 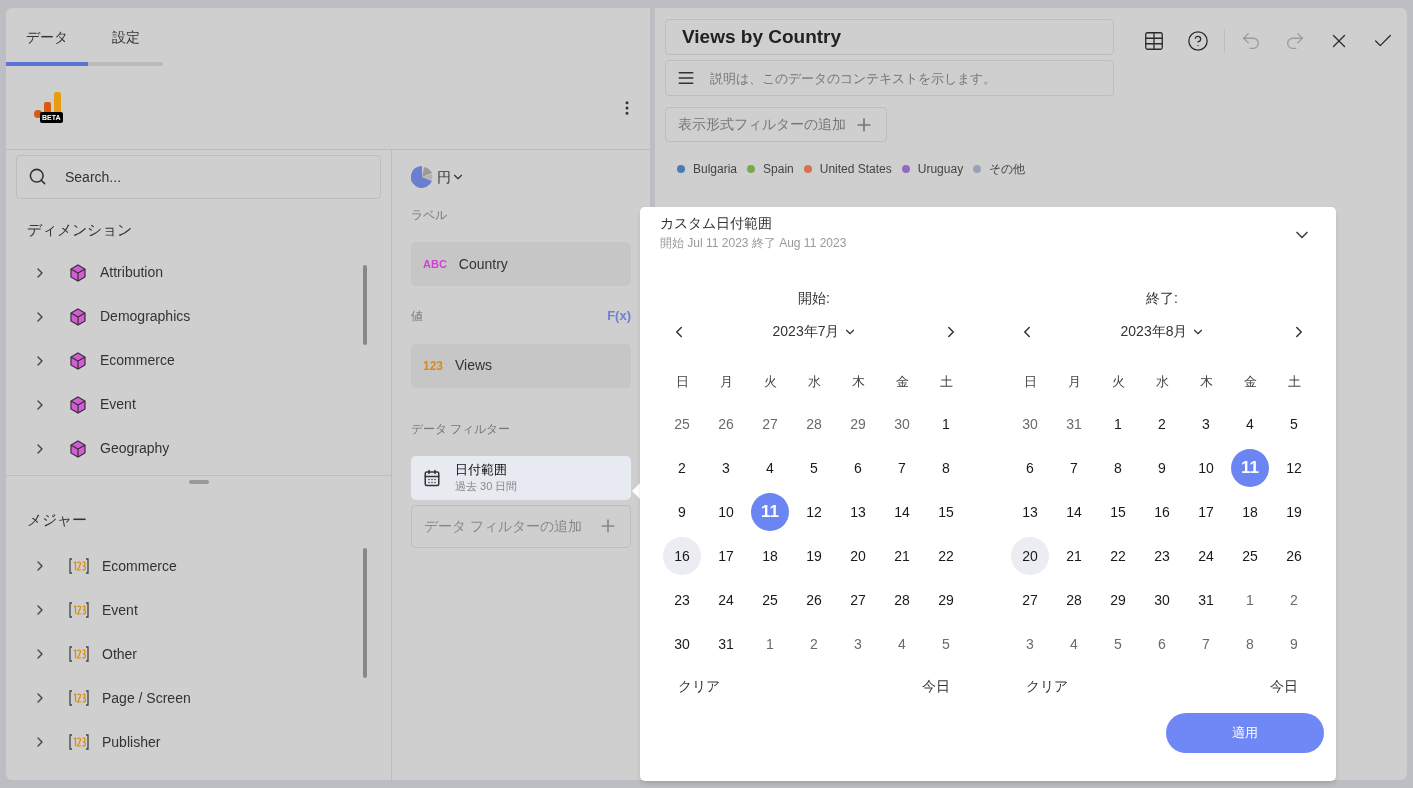 What do you see at coordinates (145, 316) in the screenshot?
I see `tree-item-label: Demographics` at bounding box center [145, 316].